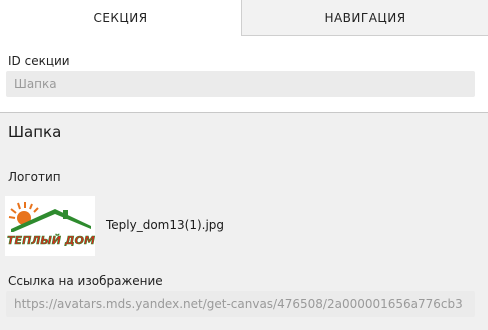 The width and height of the screenshot is (488, 330). Describe the element at coordinates (85, 281) in the screenshot. I see `image-link-label: Ссылка на изображение` at that location.